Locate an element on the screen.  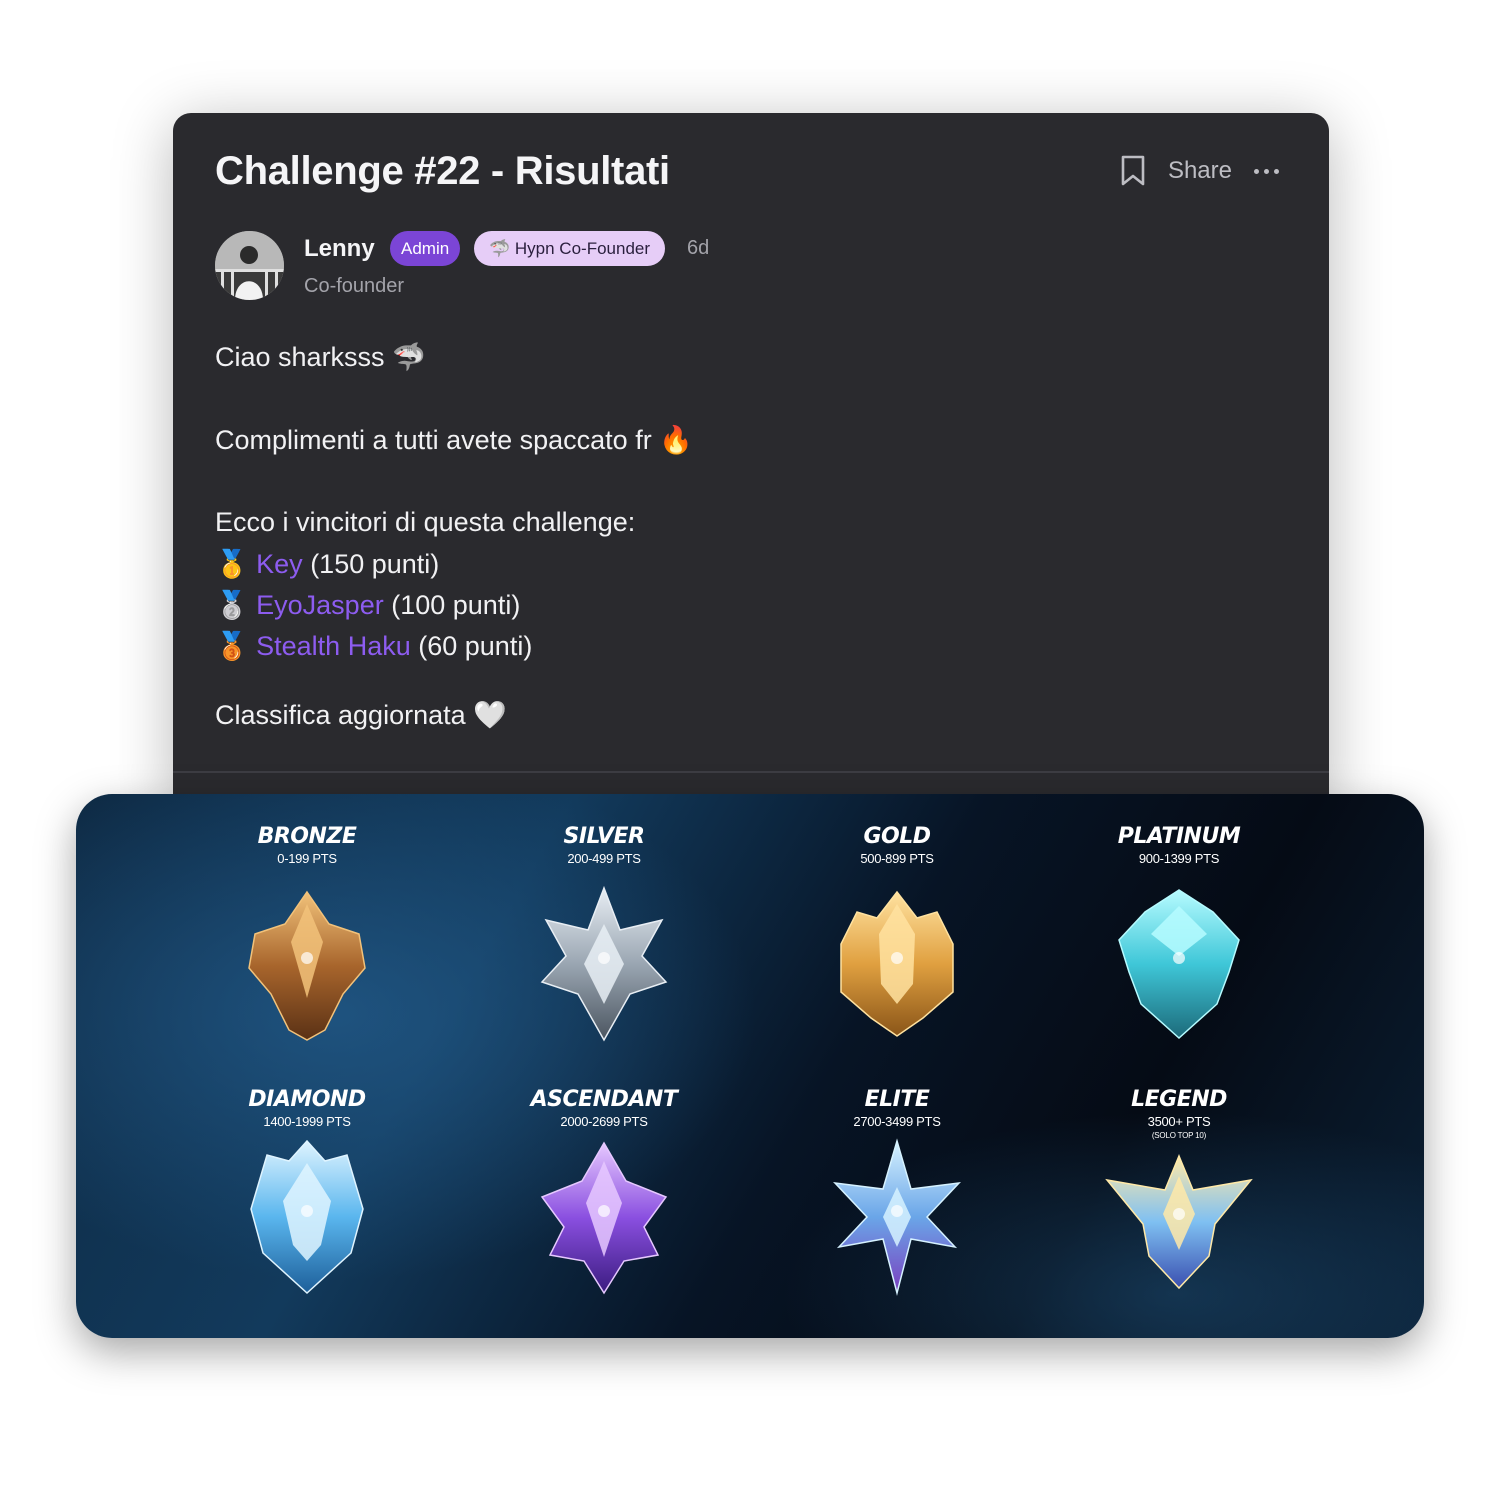
bronze-emblem-icon is located at coordinates (307, 965).